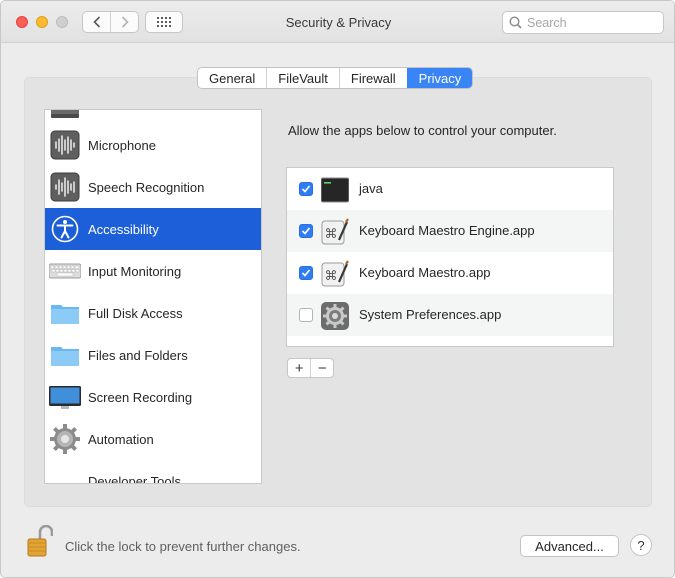 This screenshot has height=578, width=675. I want to click on tab-general: General, so click(232, 78).